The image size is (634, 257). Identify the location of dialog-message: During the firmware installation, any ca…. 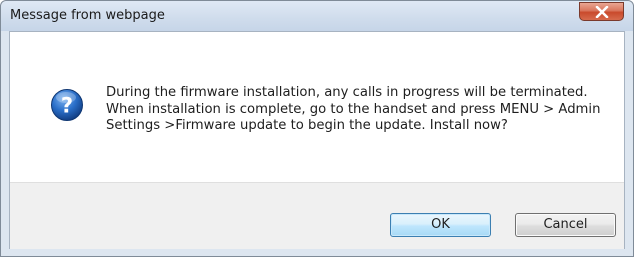
(353, 109).